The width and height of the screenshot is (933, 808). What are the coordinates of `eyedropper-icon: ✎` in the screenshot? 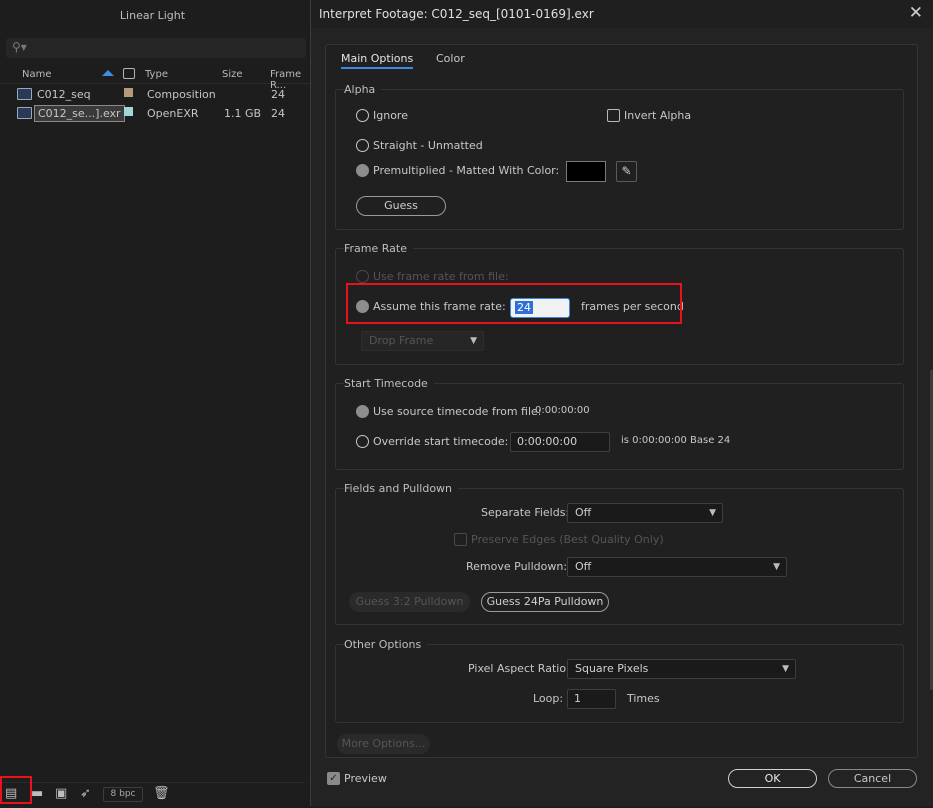 It's located at (626, 171).